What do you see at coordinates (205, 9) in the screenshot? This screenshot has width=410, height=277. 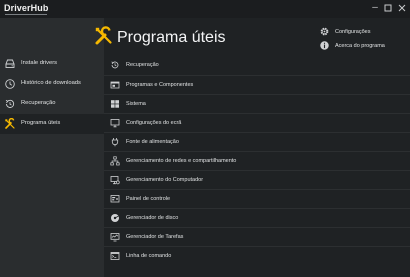 I see `title-bar: DriverHub –` at bounding box center [205, 9].